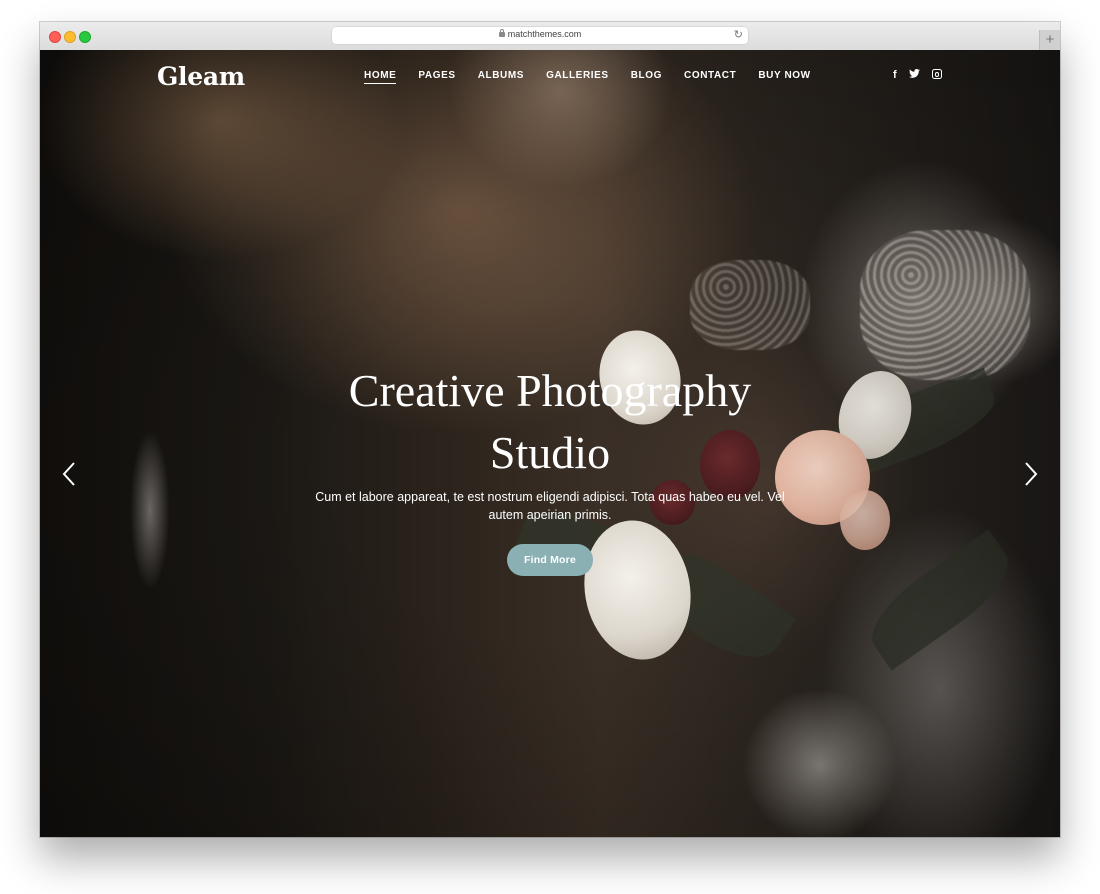  Describe the element at coordinates (501, 77) in the screenshot. I see `nav-albums: ALBUMS` at that location.